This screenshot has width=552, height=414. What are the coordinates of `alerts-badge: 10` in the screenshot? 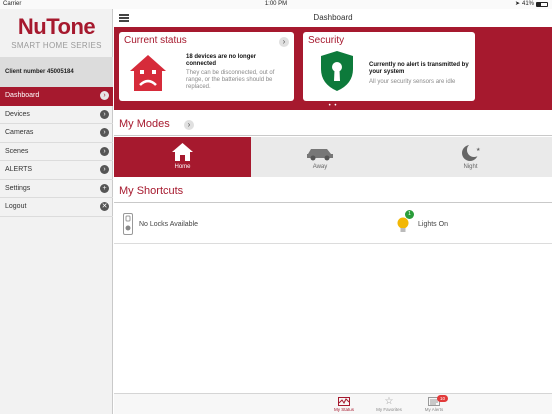 It's located at (442, 398).